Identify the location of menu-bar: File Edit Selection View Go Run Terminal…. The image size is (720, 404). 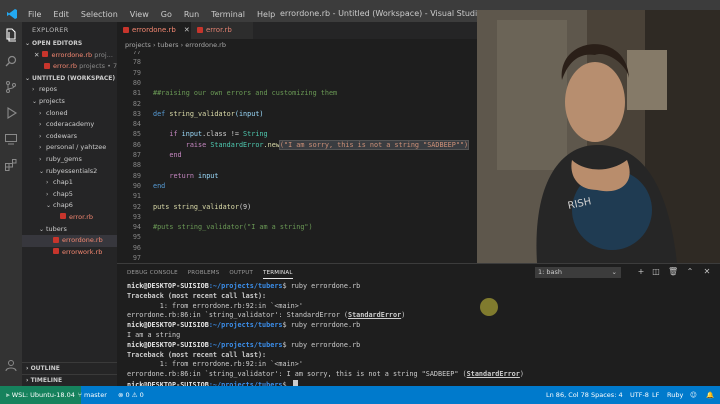
(151, 15).